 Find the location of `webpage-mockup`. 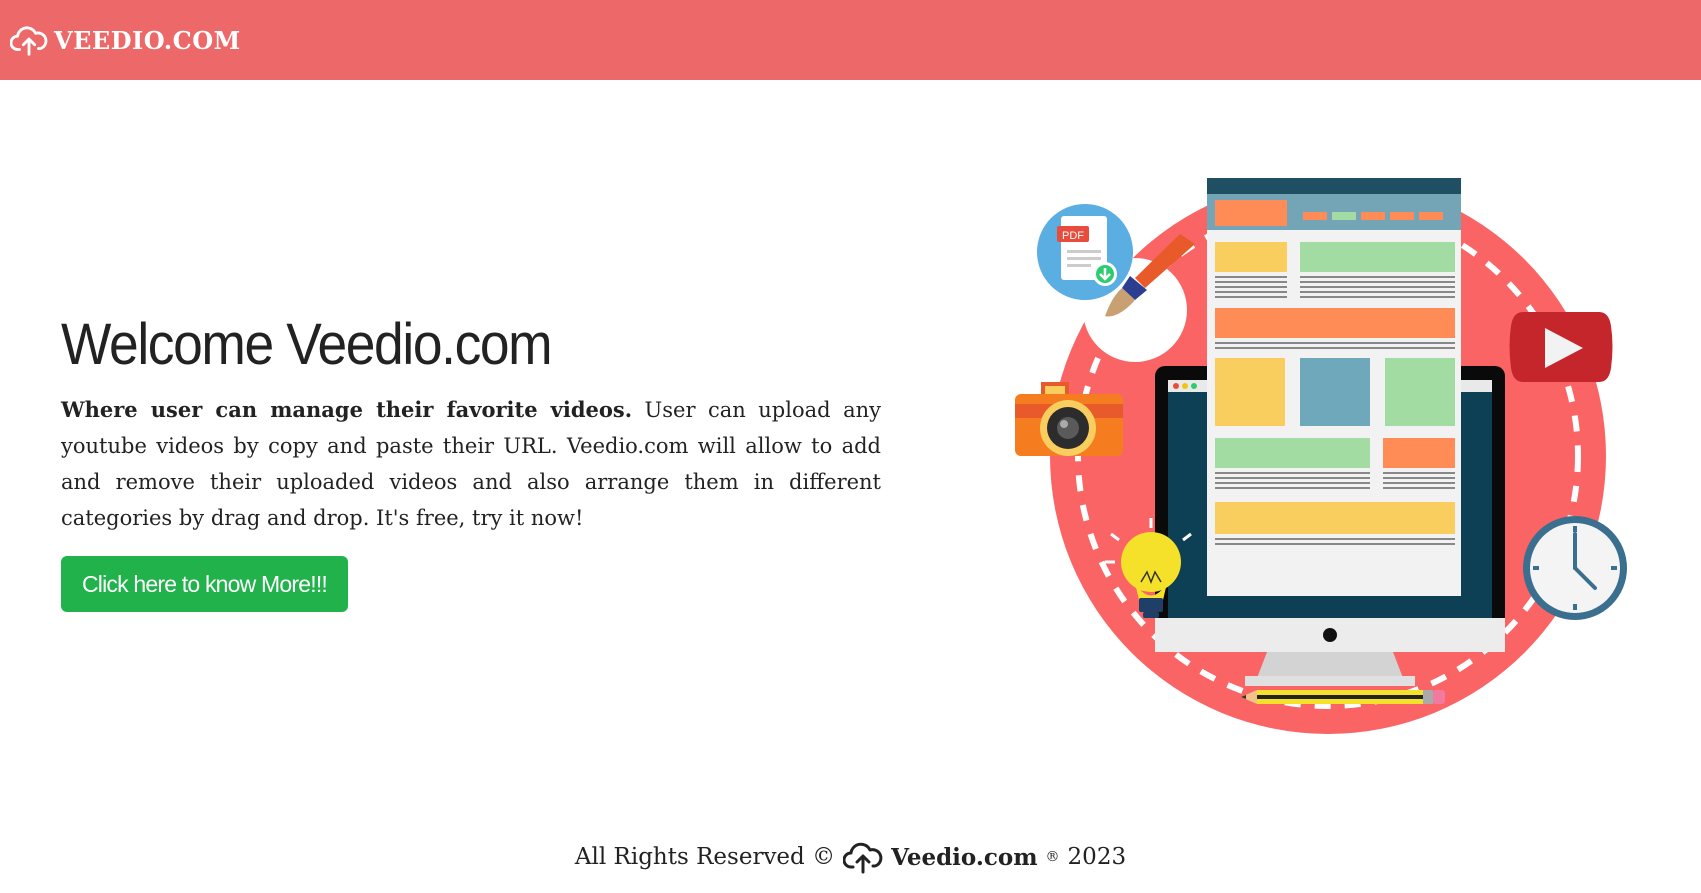

webpage-mockup is located at coordinates (1334, 387).